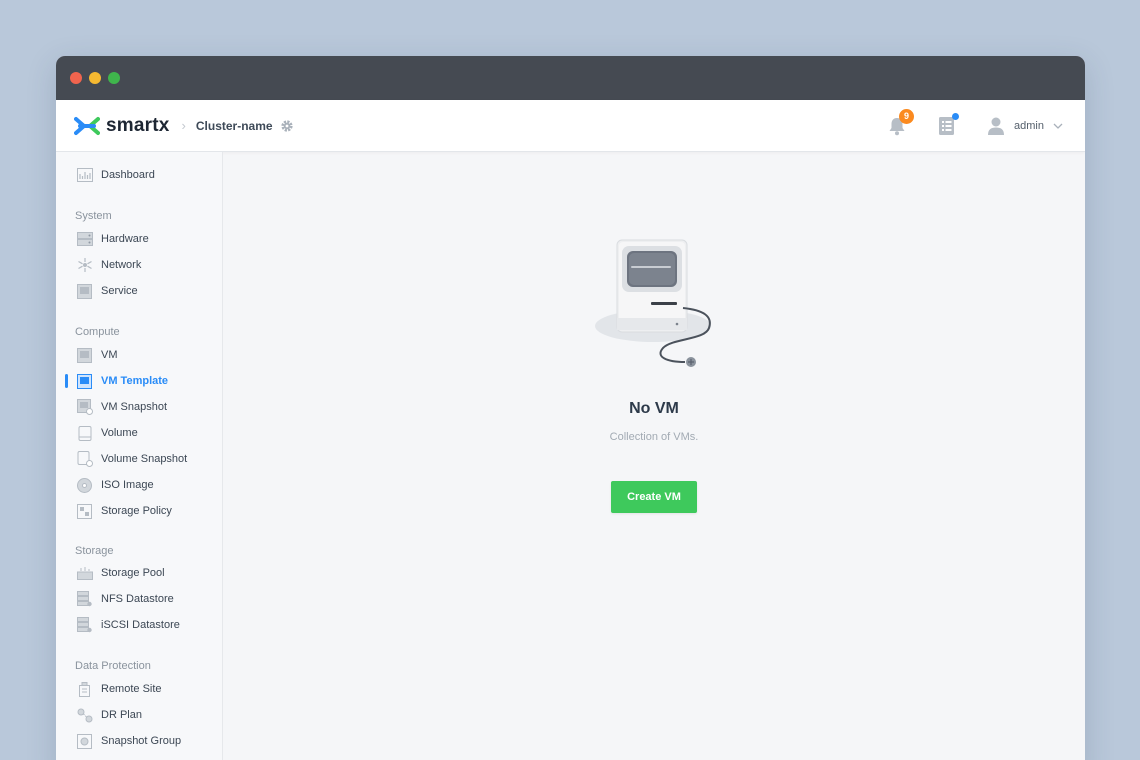 Image resolution: width=1140 pixels, height=760 pixels. Describe the element at coordinates (141, 741) in the screenshot. I see `sidebar-item-label: Snapshot Group` at that location.